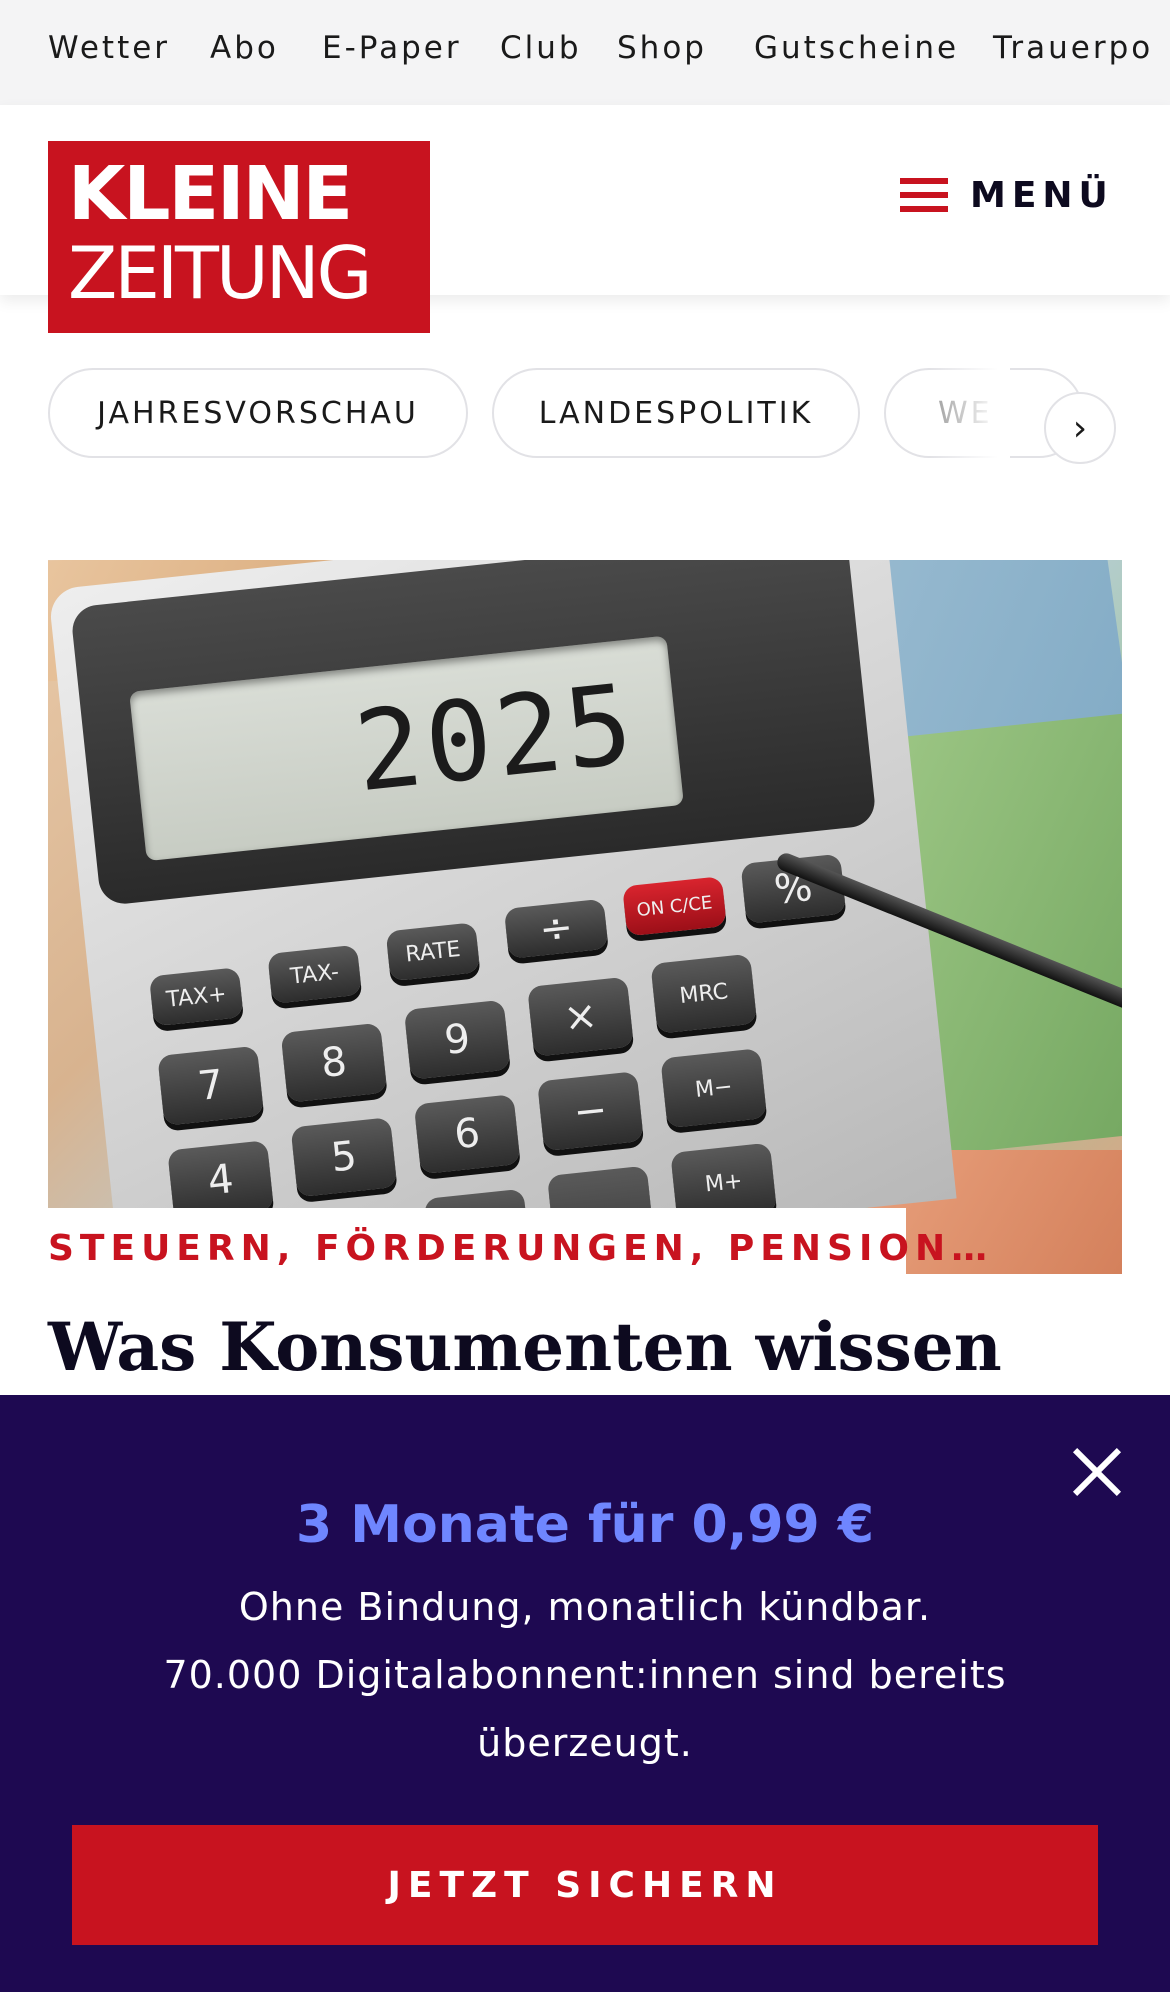 Image resolution: width=1170 pixels, height=1992 pixels. What do you see at coordinates (258, 413) in the screenshot?
I see `pill-jahresvorschau: JAHRESVORSCHAU` at bounding box center [258, 413].